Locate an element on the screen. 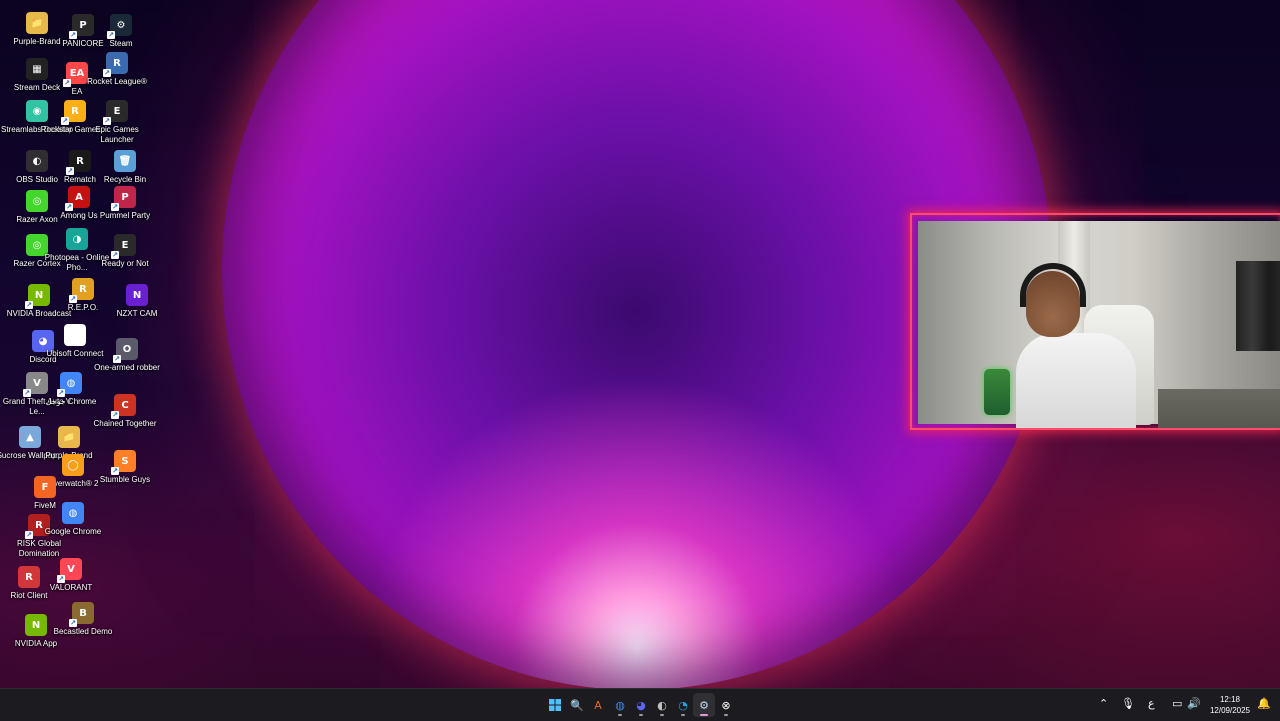 Image resolution: width=1280 pixels, height=721 pixels. notification-icon: 🔔 is located at coordinates (1264, 703).